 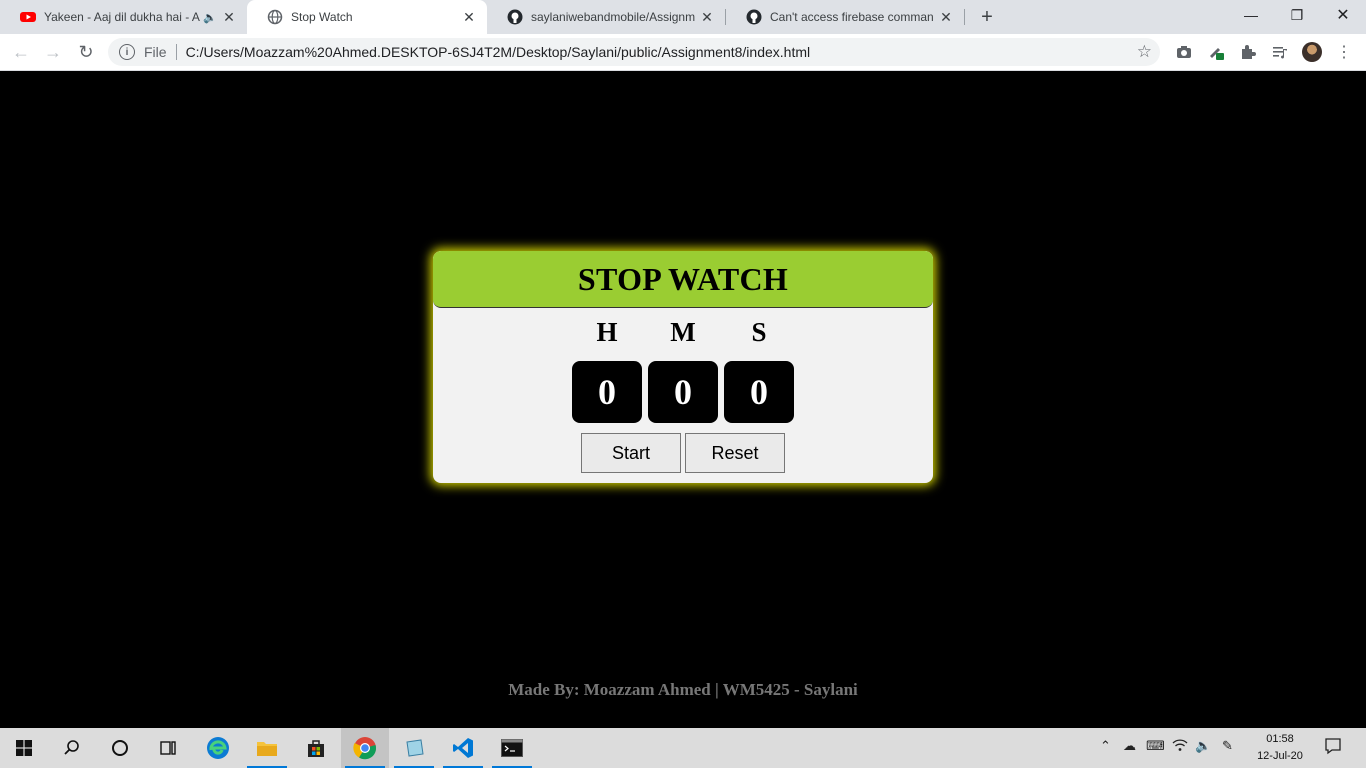 I want to click on store-icon, so click(x=316, y=748).